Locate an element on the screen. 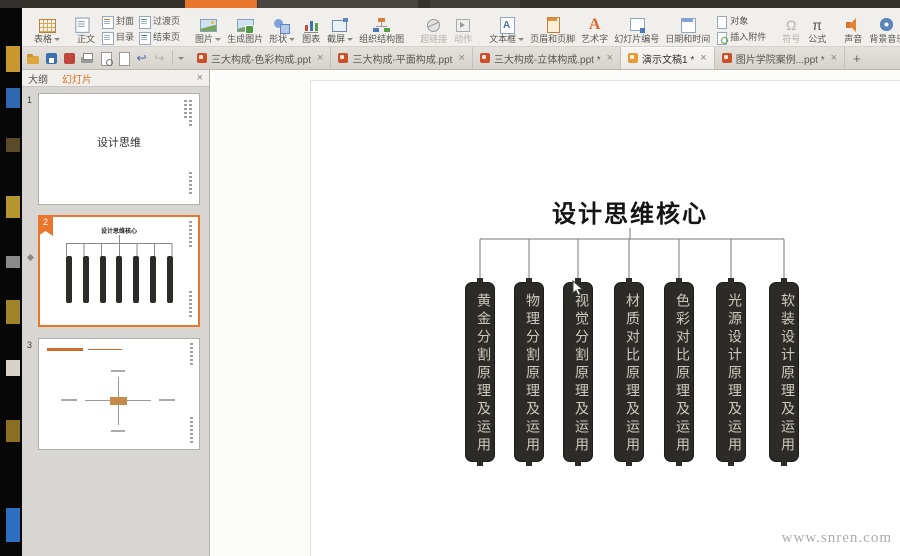 Image resolution: width=900 pixels, height=556 pixels. ribbon-datetime-button: 日期和时间 is located at coordinates (687, 28).